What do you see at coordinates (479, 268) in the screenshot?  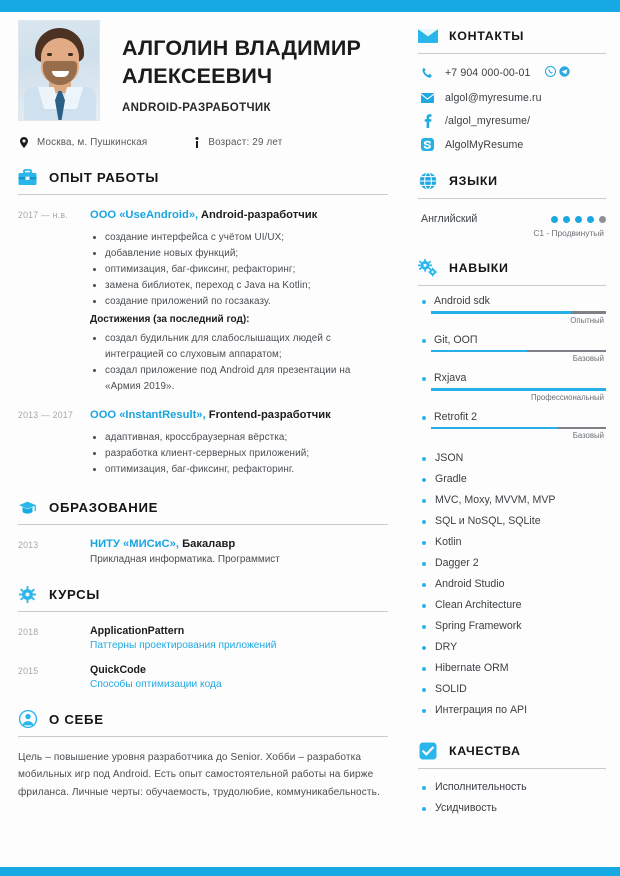 I see `section-title: НАВЫКИ` at bounding box center [479, 268].